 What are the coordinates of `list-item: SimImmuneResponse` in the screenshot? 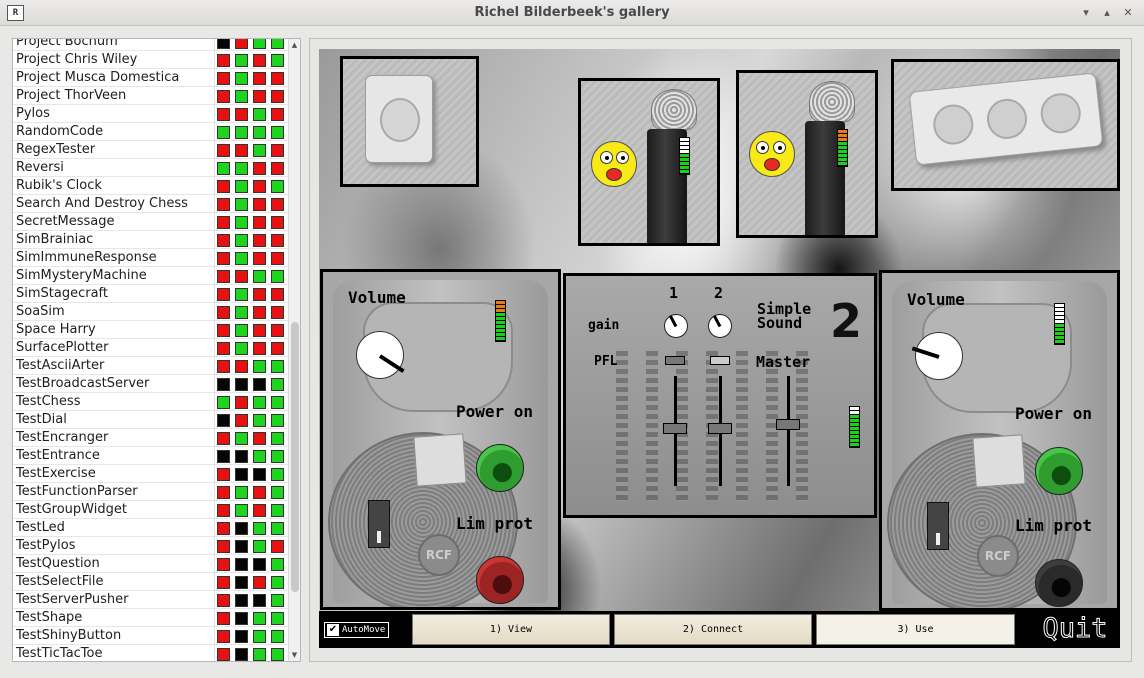 It's located at (151, 258).